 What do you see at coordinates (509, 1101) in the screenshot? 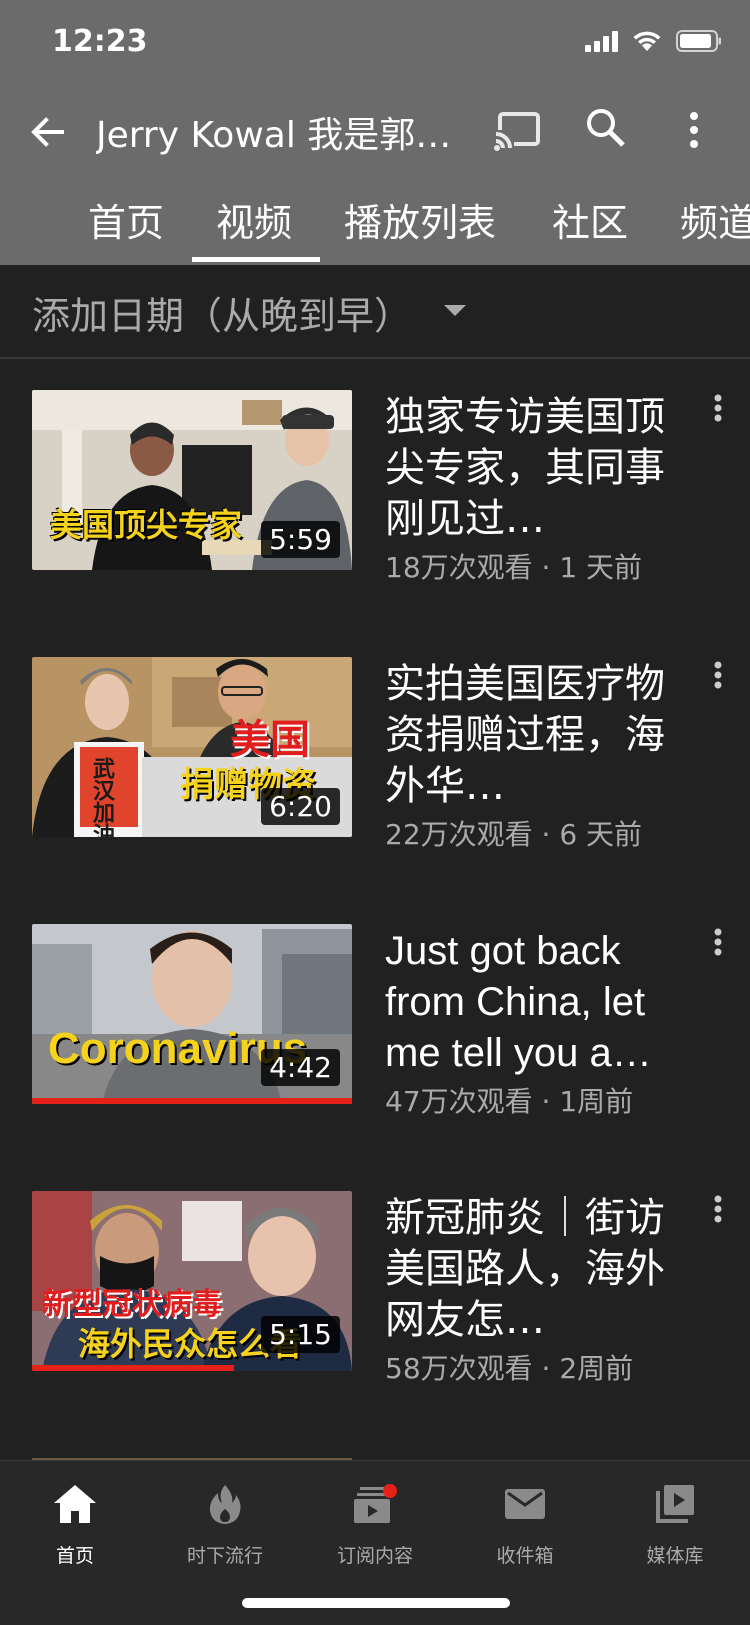
I see `video-meta: 47万次观看 · 1周前` at bounding box center [509, 1101].